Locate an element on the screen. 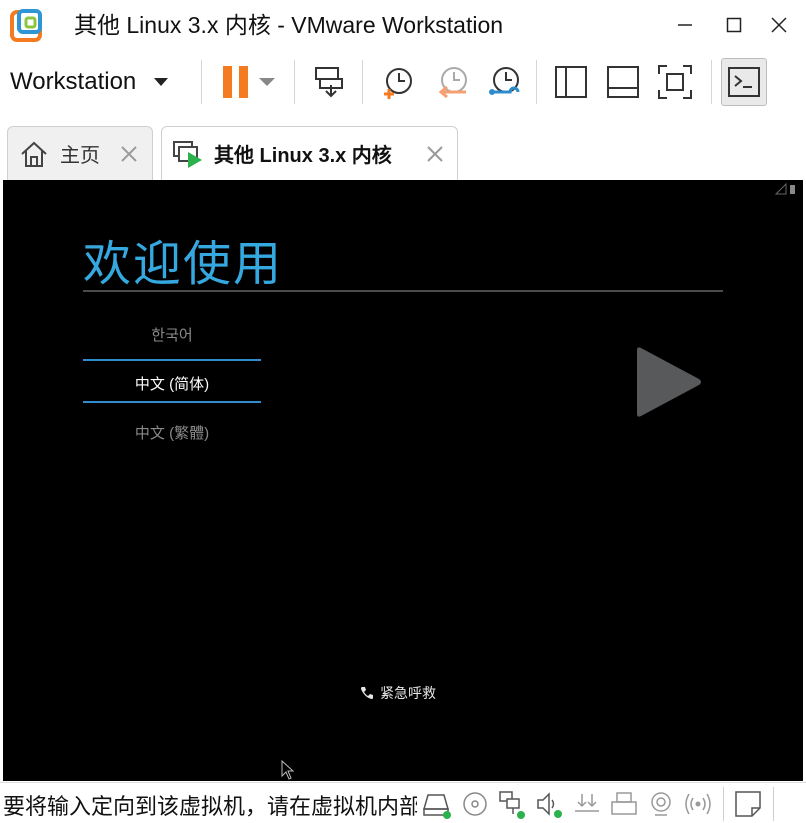 The height and width of the screenshot is (823, 806). revert-snapshot-button is located at coordinates (451, 82).